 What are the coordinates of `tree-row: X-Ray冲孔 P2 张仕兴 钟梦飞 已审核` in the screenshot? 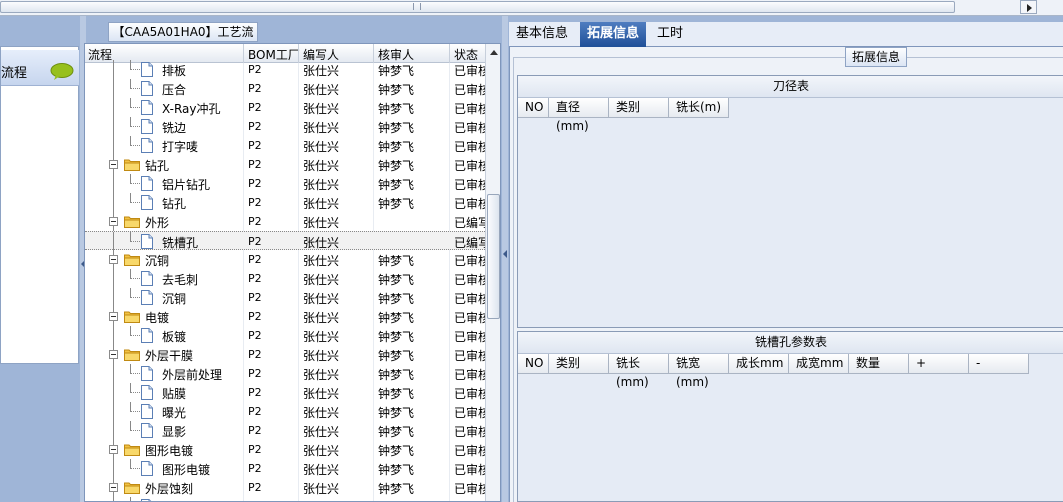 It's located at (285, 107).